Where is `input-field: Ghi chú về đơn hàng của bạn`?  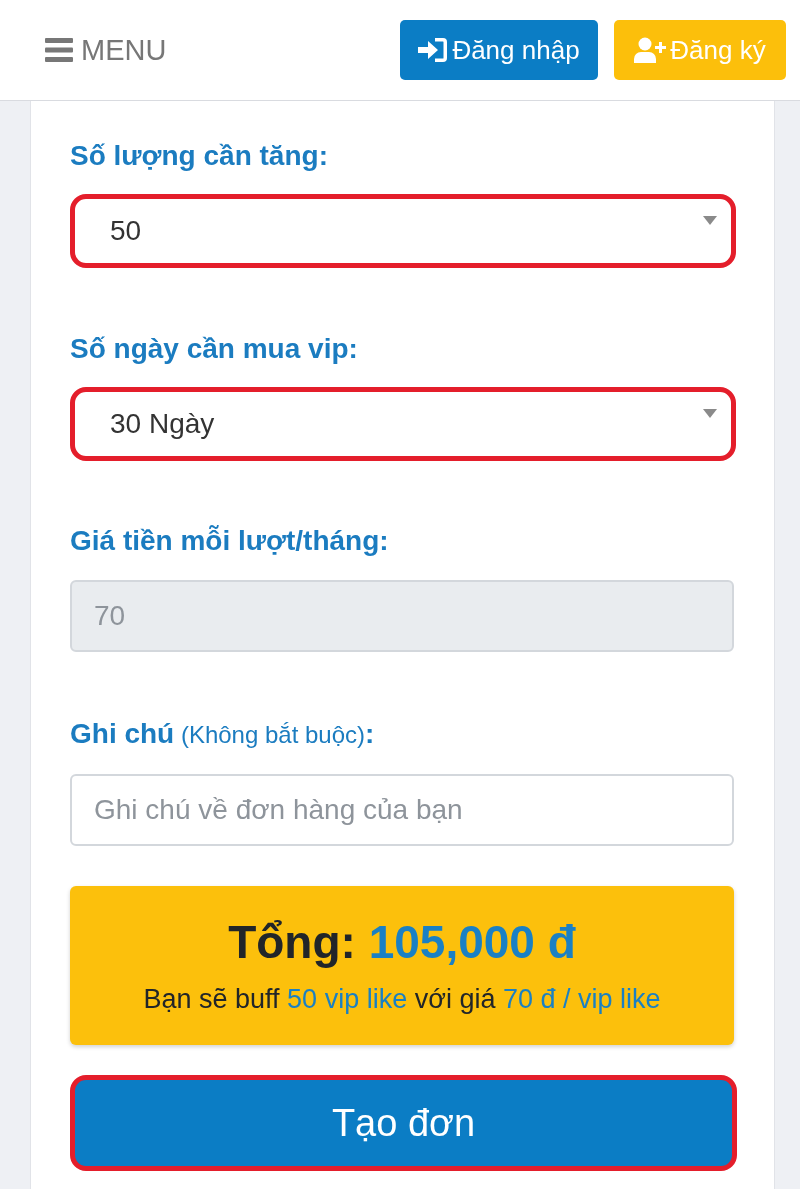
input-field: Ghi chú về đơn hàng của bạn is located at coordinates (402, 810).